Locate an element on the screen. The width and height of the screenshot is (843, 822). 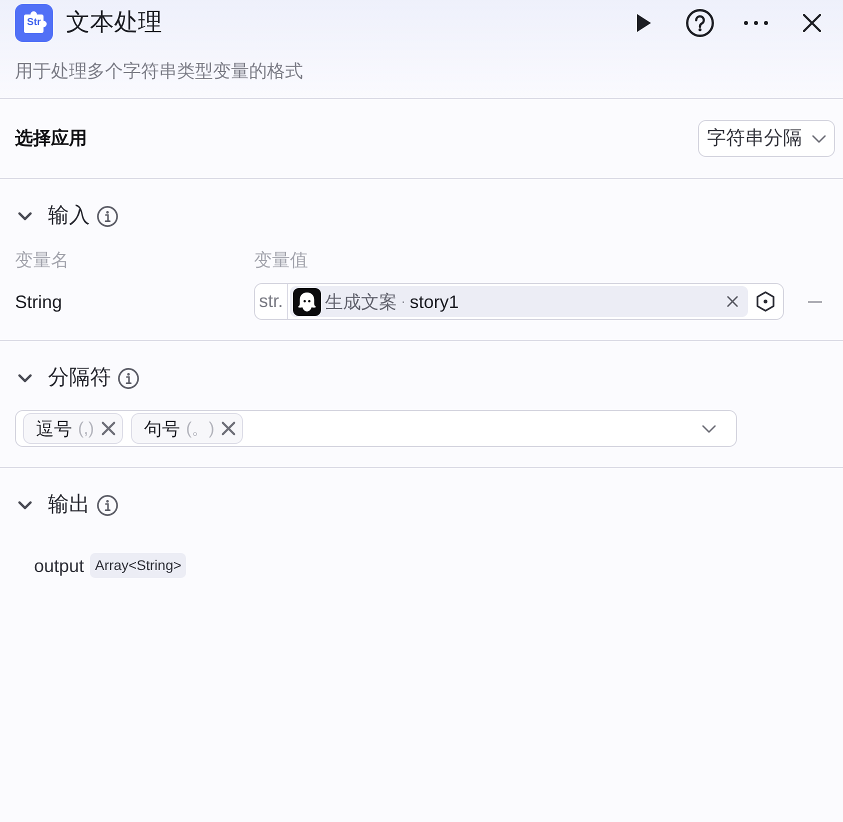
panel-description: 用于处理多个字符串类型变量的格式 is located at coordinates (159, 71).